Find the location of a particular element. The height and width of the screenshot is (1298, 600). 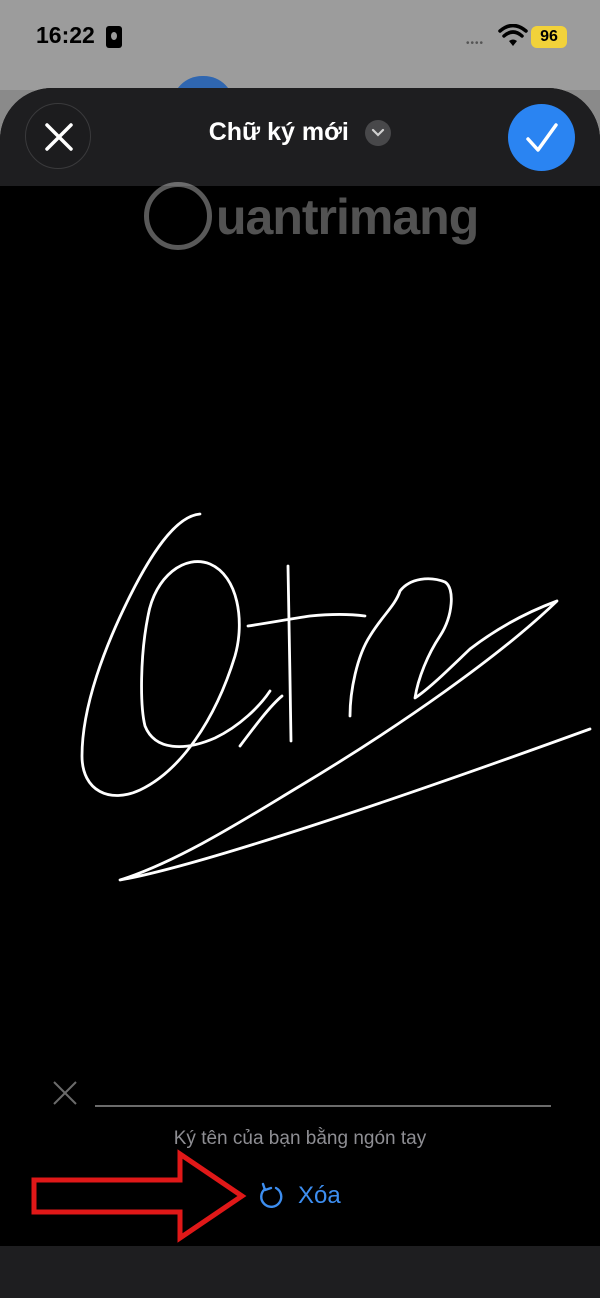

battery-indicator: 96 is located at coordinates (549, 37).